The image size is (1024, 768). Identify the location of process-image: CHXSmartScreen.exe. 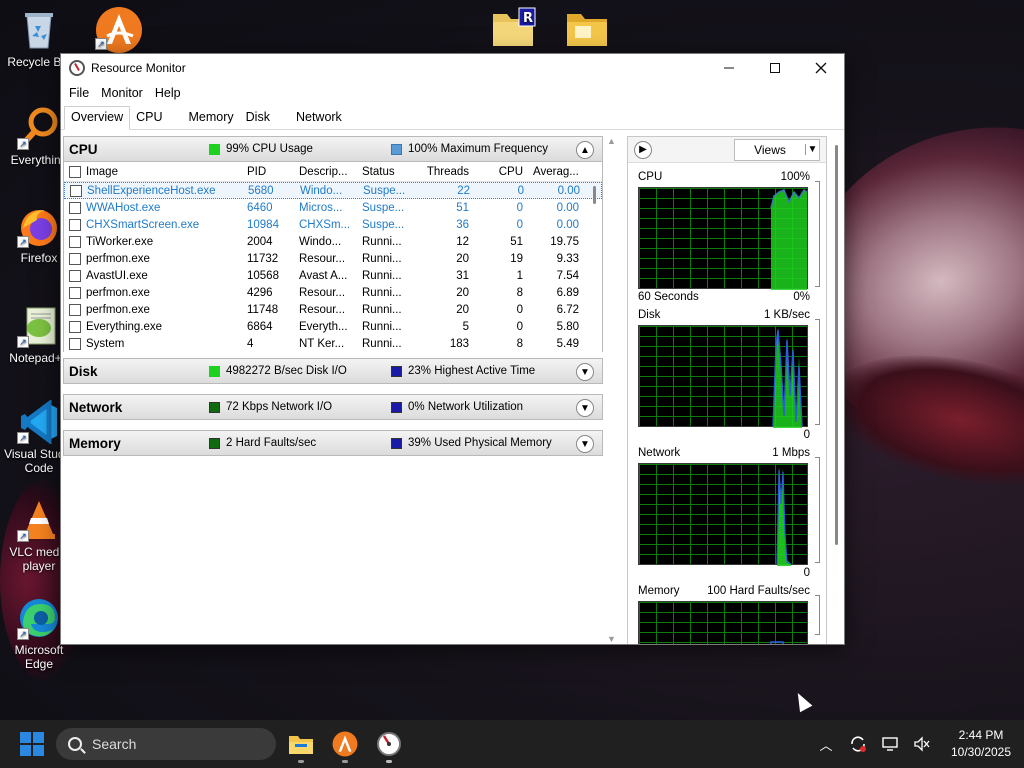
(143, 224).